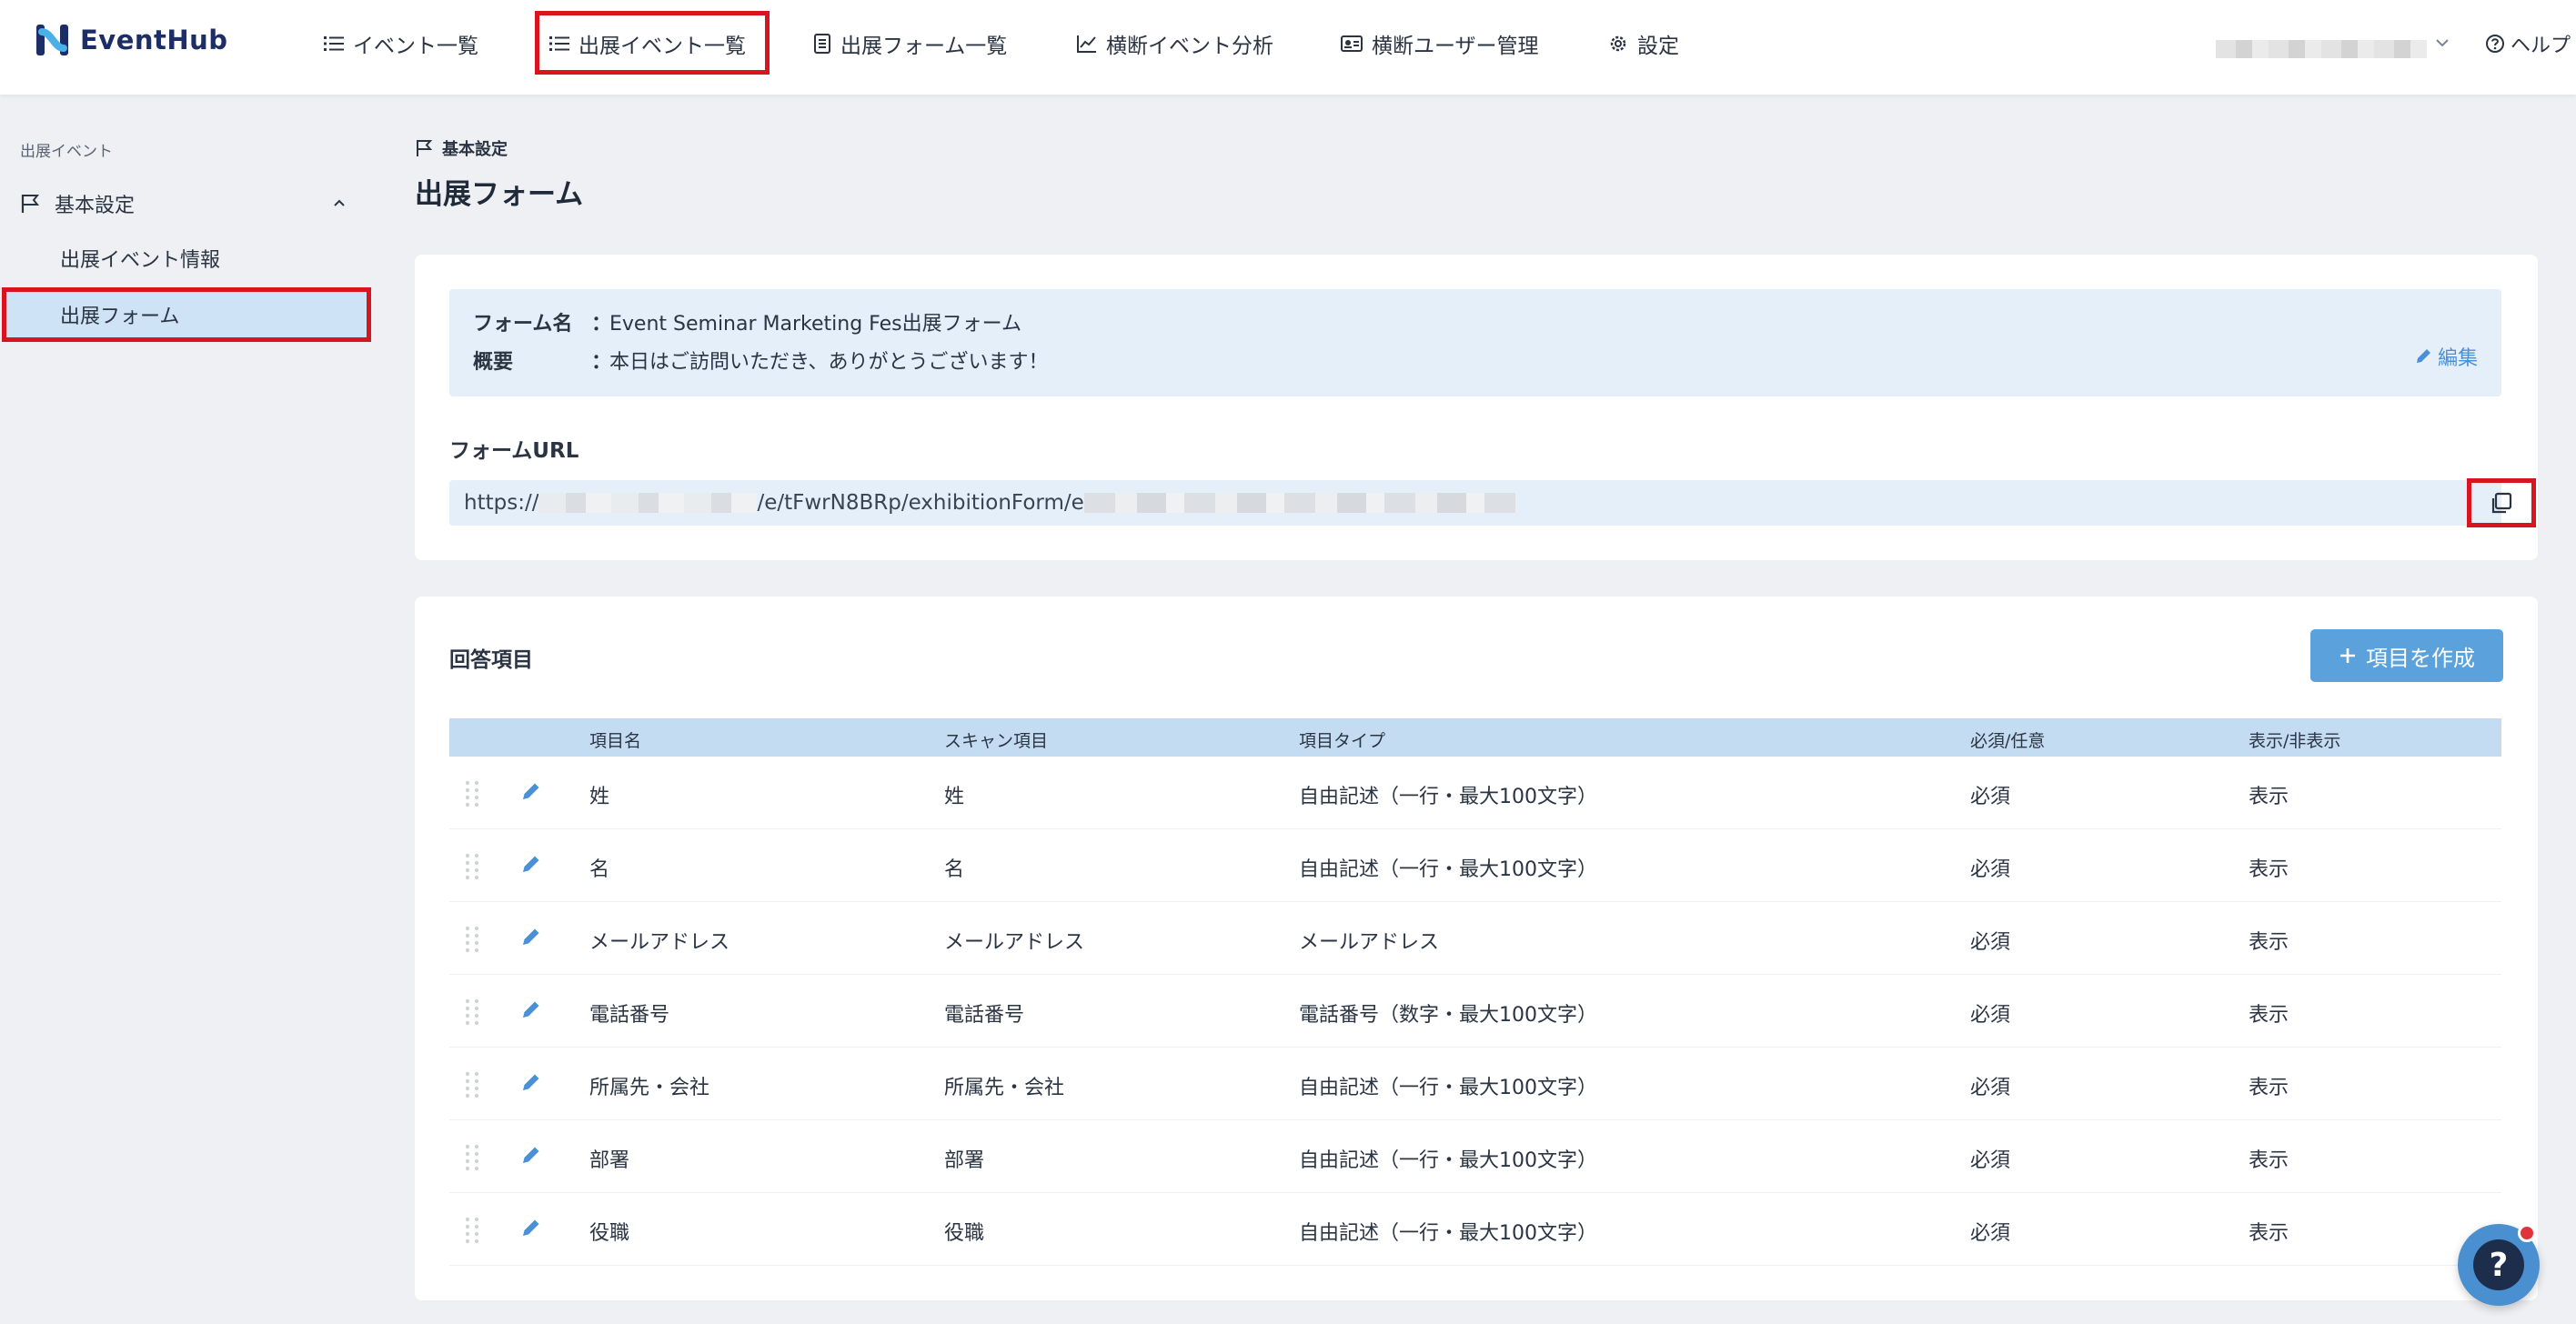 This screenshot has height=1324, width=2576. Describe the element at coordinates (954, 797) in the screenshot. I see `cell-scan-item: 姓` at that location.